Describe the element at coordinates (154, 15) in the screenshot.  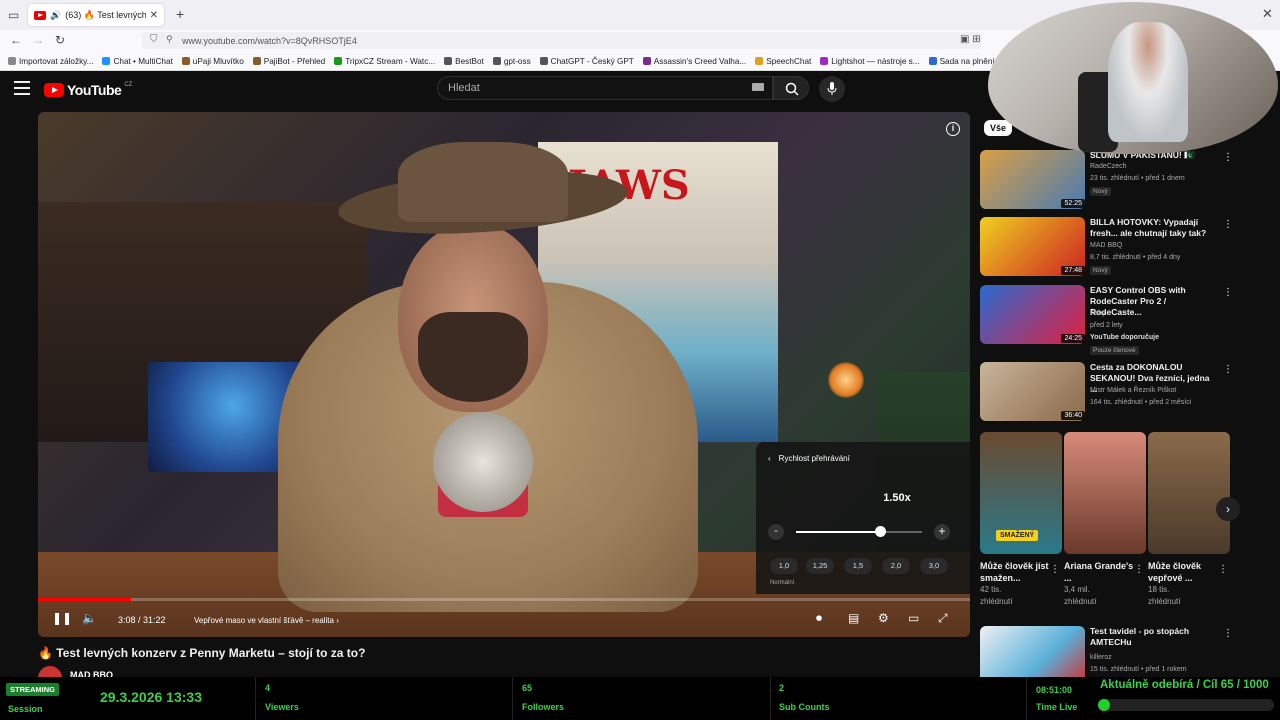
I see `close-tab-icon: ✕` at that location.